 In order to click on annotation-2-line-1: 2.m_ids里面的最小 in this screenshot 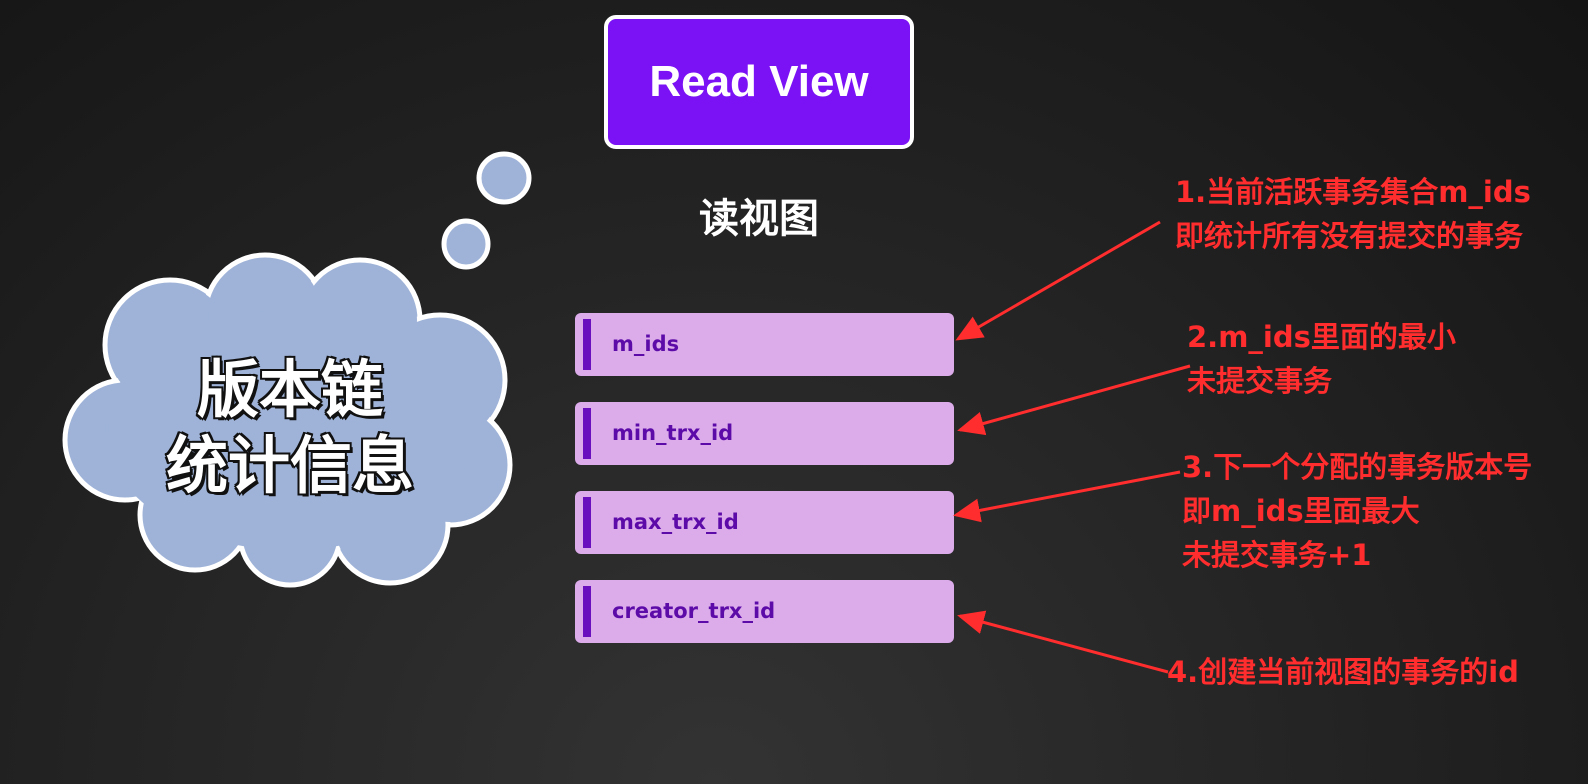, I will do `click(1321, 337)`.